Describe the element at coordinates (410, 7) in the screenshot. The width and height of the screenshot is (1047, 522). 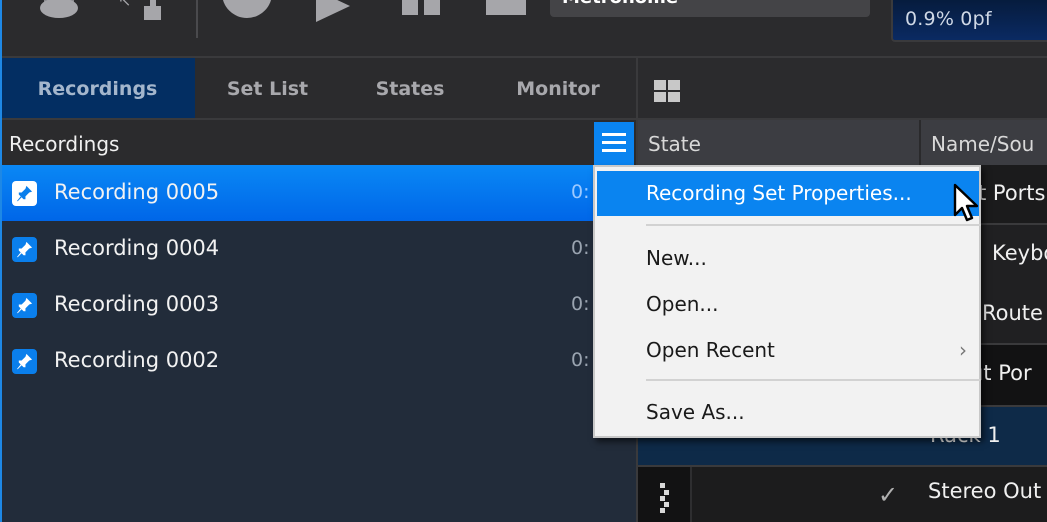
I see `pause-icon` at that location.